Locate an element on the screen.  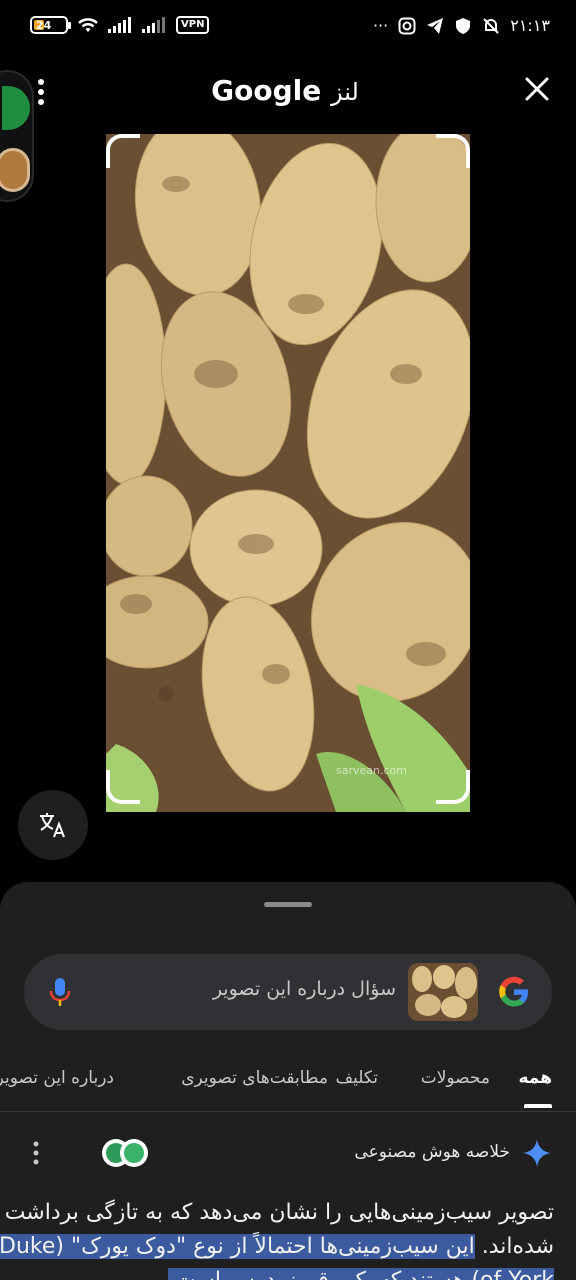
page-title: Google لنز is located at coordinates (288, 90).